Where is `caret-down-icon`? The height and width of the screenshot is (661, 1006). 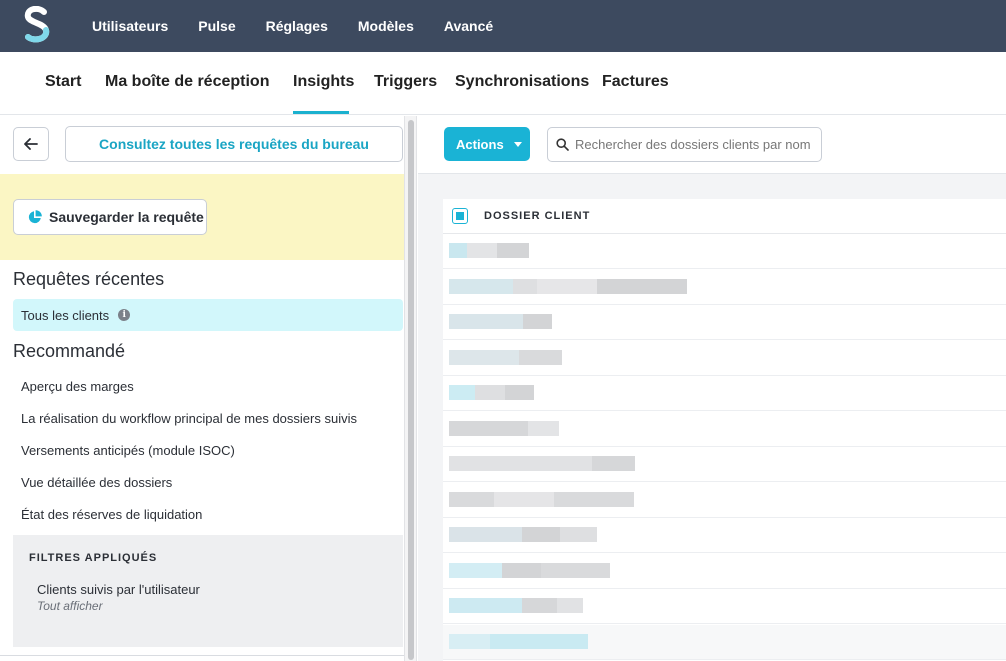
caret-down-icon is located at coordinates (517, 144).